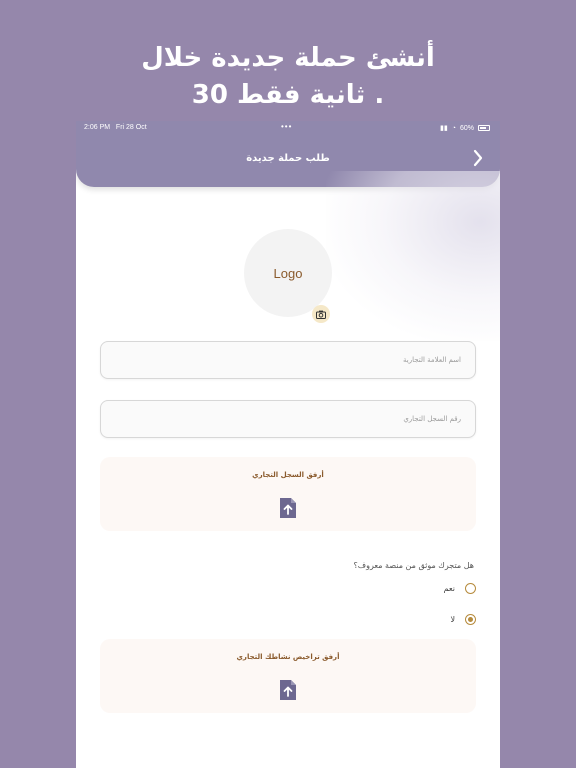  Describe the element at coordinates (288, 77) in the screenshot. I see `promo-headline: أنشئ حملة جديدة خلال 30 ثانية فقط .` at that location.